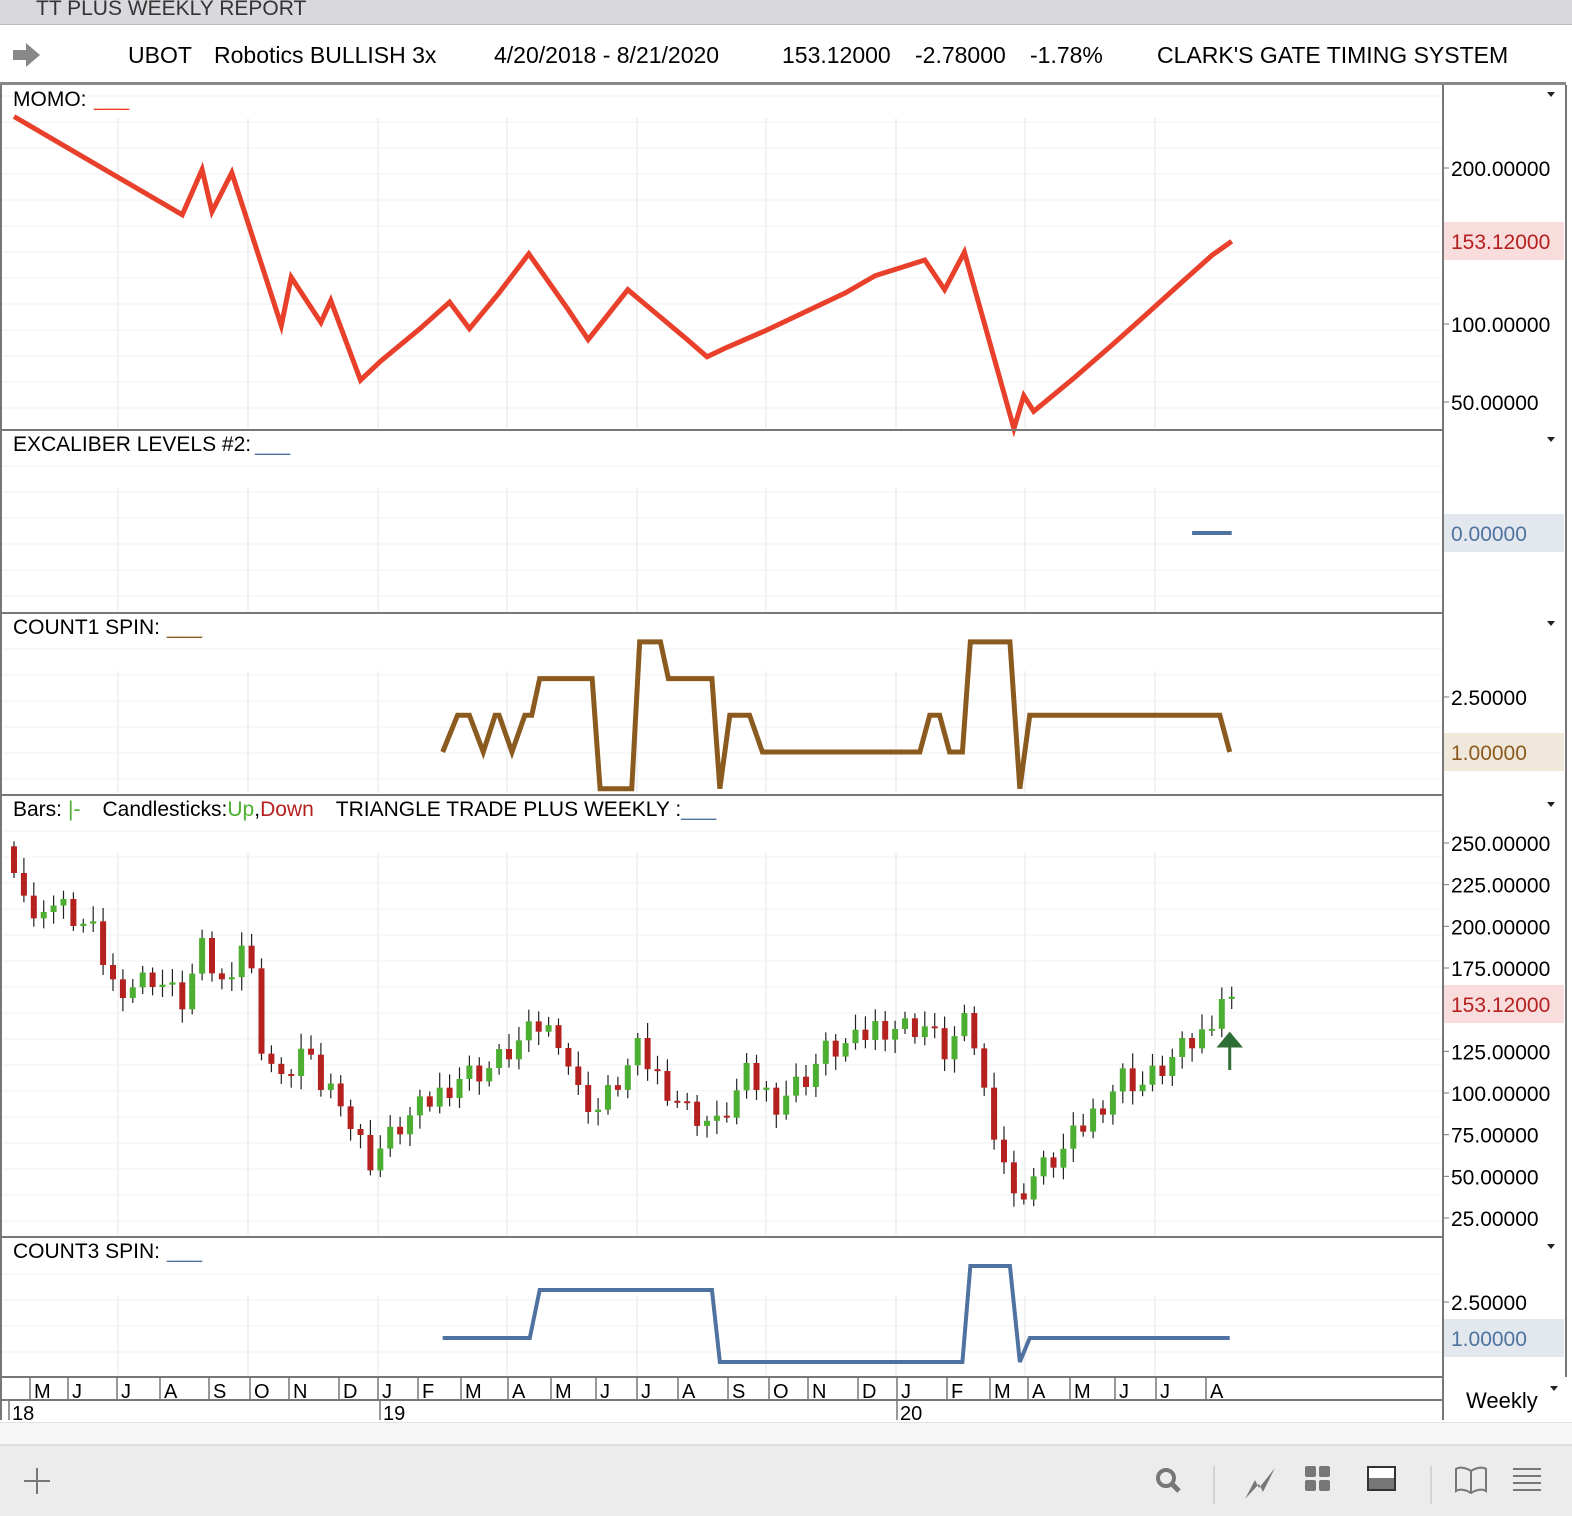 This screenshot has height=1516, width=1572. I want to click on month-label: O, so click(781, 1392).